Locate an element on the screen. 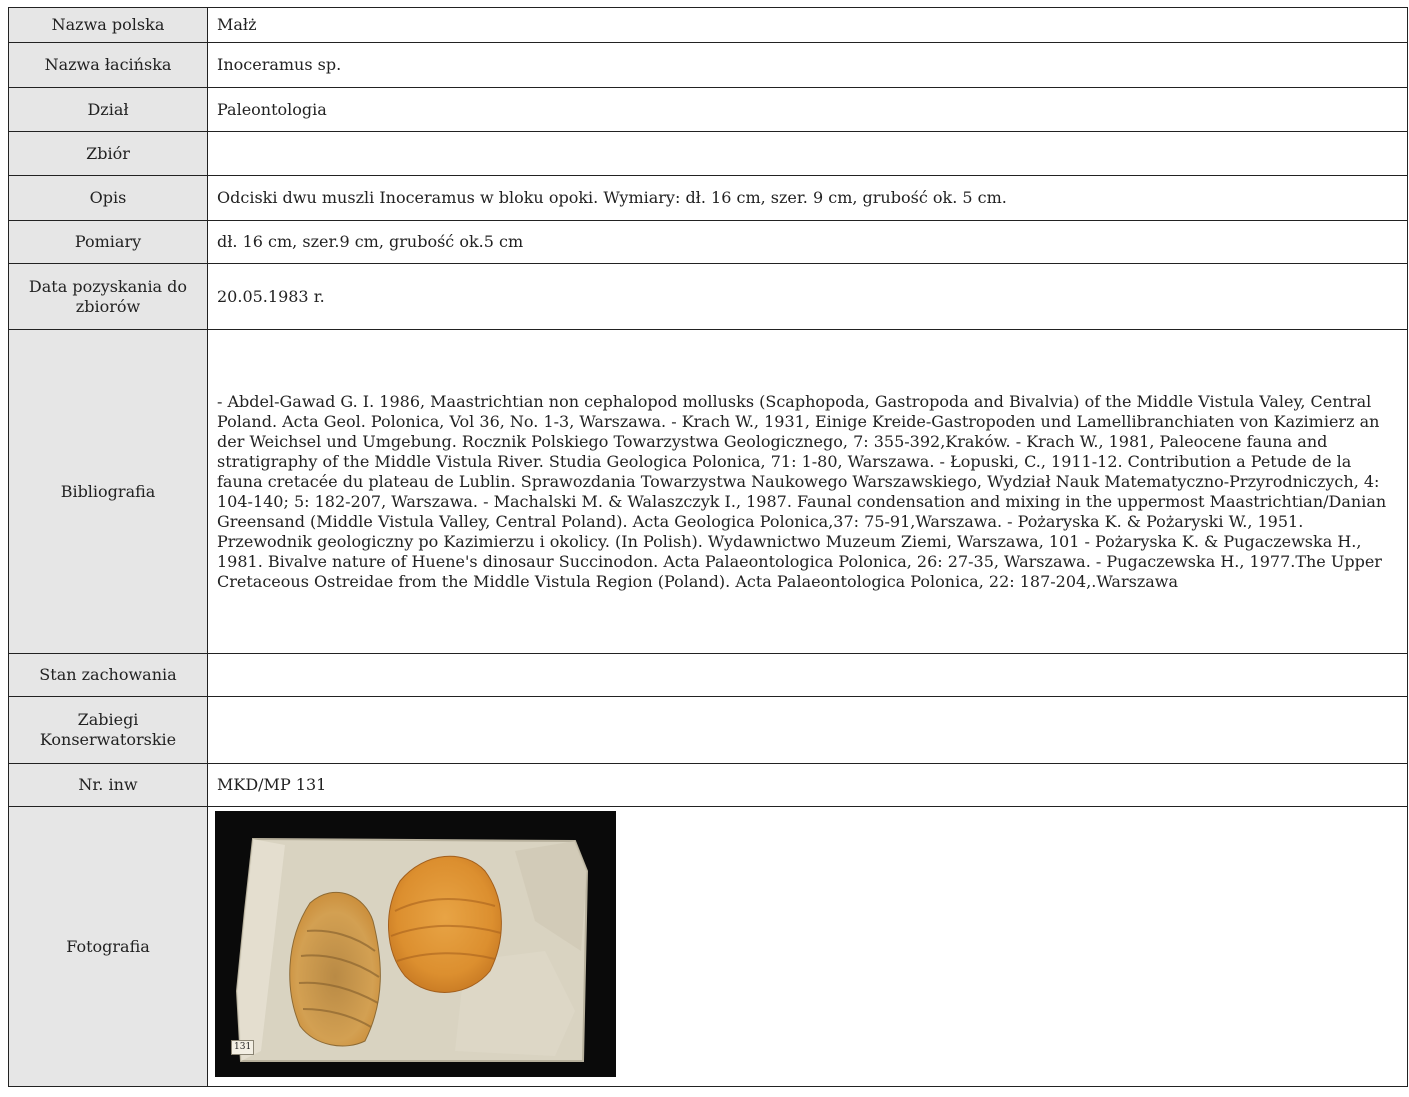 This screenshot has width=1409, height=1097. value-stan-zachowania is located at coordinates (807, 675).